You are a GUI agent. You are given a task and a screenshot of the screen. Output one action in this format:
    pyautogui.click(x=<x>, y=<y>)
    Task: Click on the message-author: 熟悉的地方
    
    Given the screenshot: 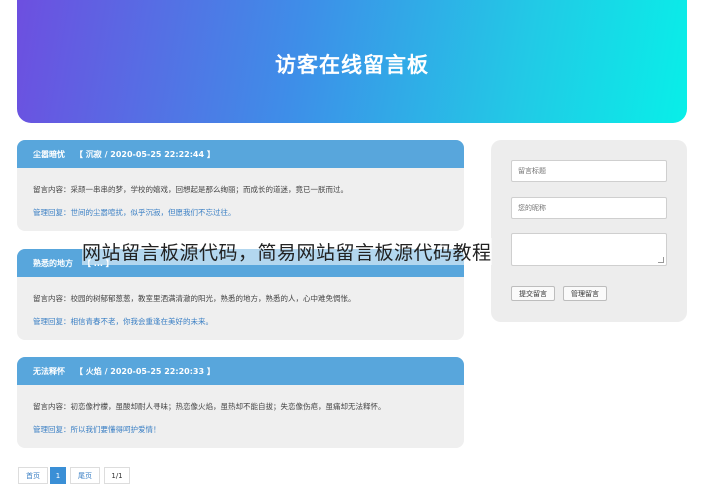 What is the action you would take?
    pyautogui.click(x=53, y=263)
    